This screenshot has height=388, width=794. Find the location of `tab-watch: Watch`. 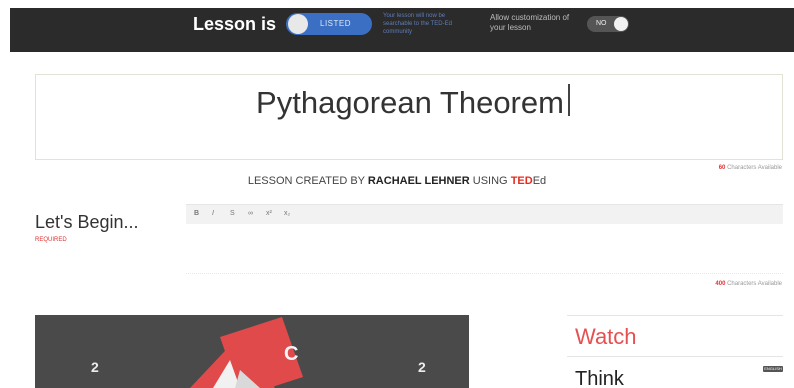

tab-watch: Watch is located at coordinates (675, 336).